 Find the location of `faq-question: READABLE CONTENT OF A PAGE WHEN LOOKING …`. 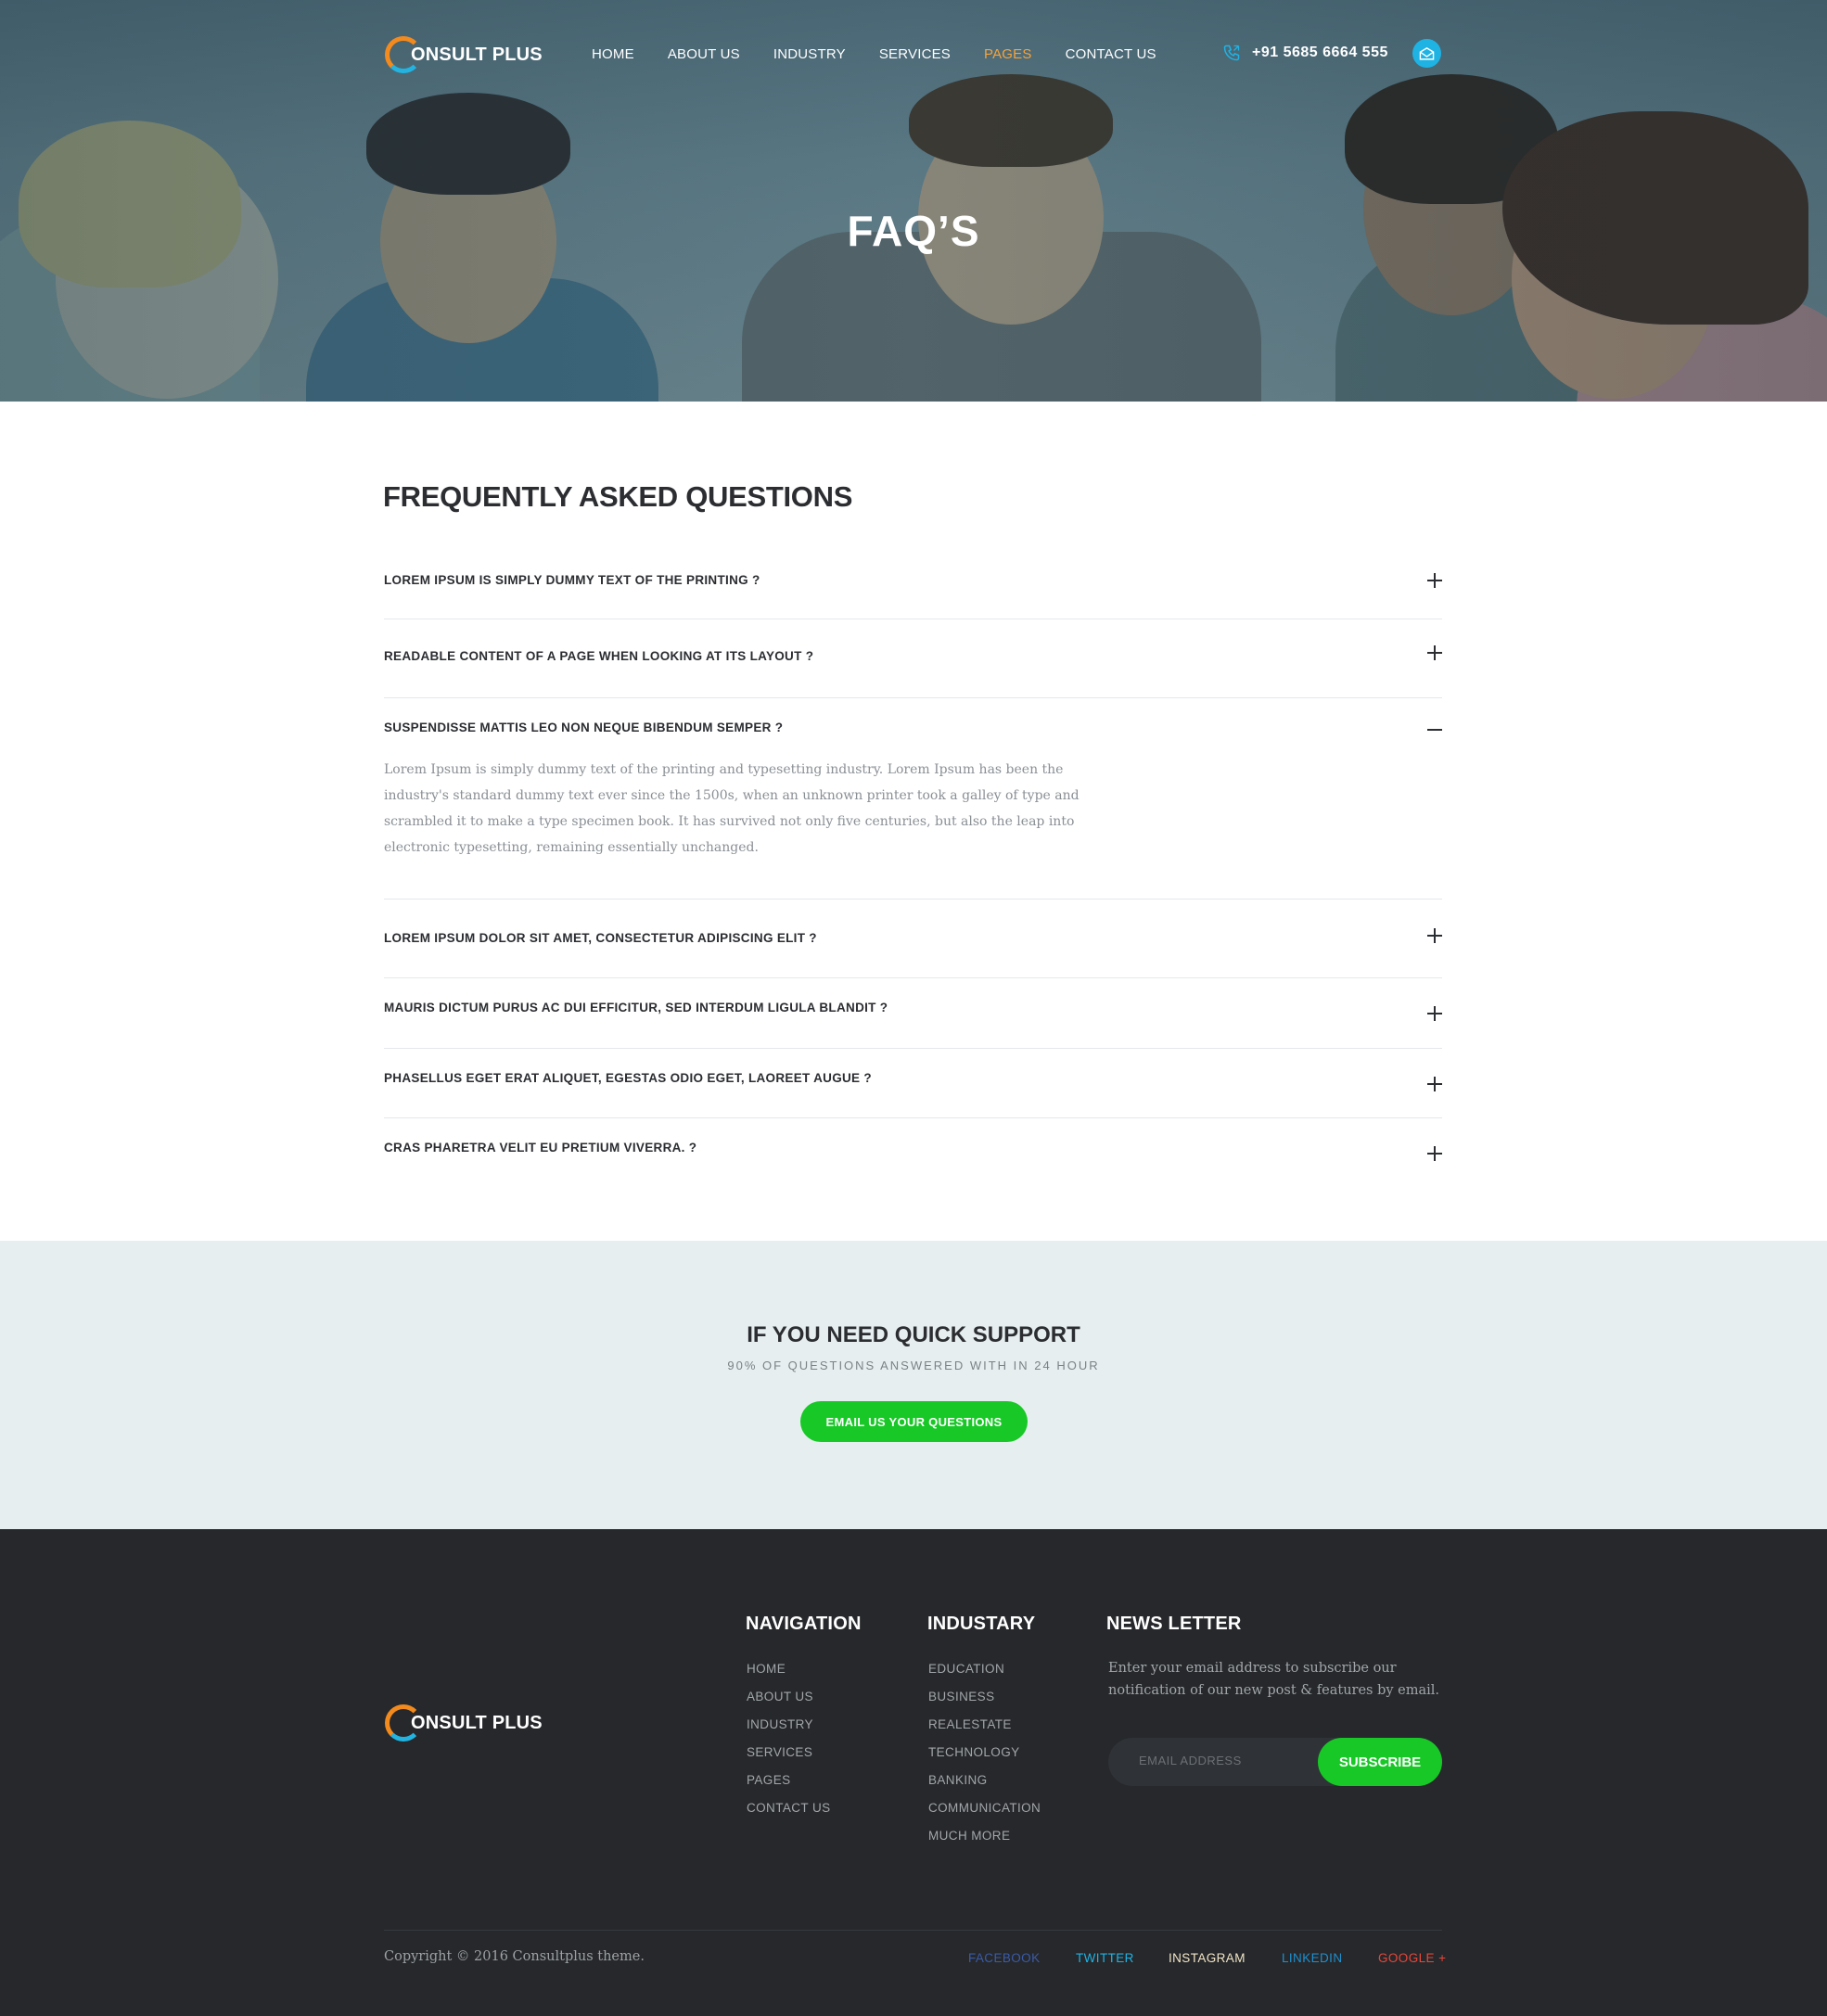

faq-question: READABLE CONTENT OF A PAGE WHEN LOOKING … is located at coordinates (913, 641).